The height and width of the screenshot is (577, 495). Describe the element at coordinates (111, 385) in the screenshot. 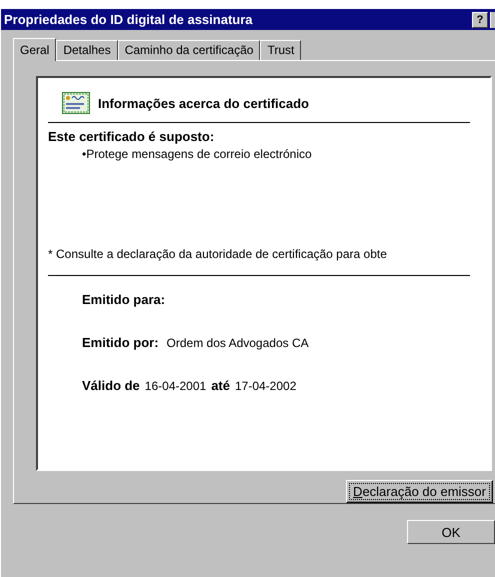

I see `field-label: Válido de` at that location.